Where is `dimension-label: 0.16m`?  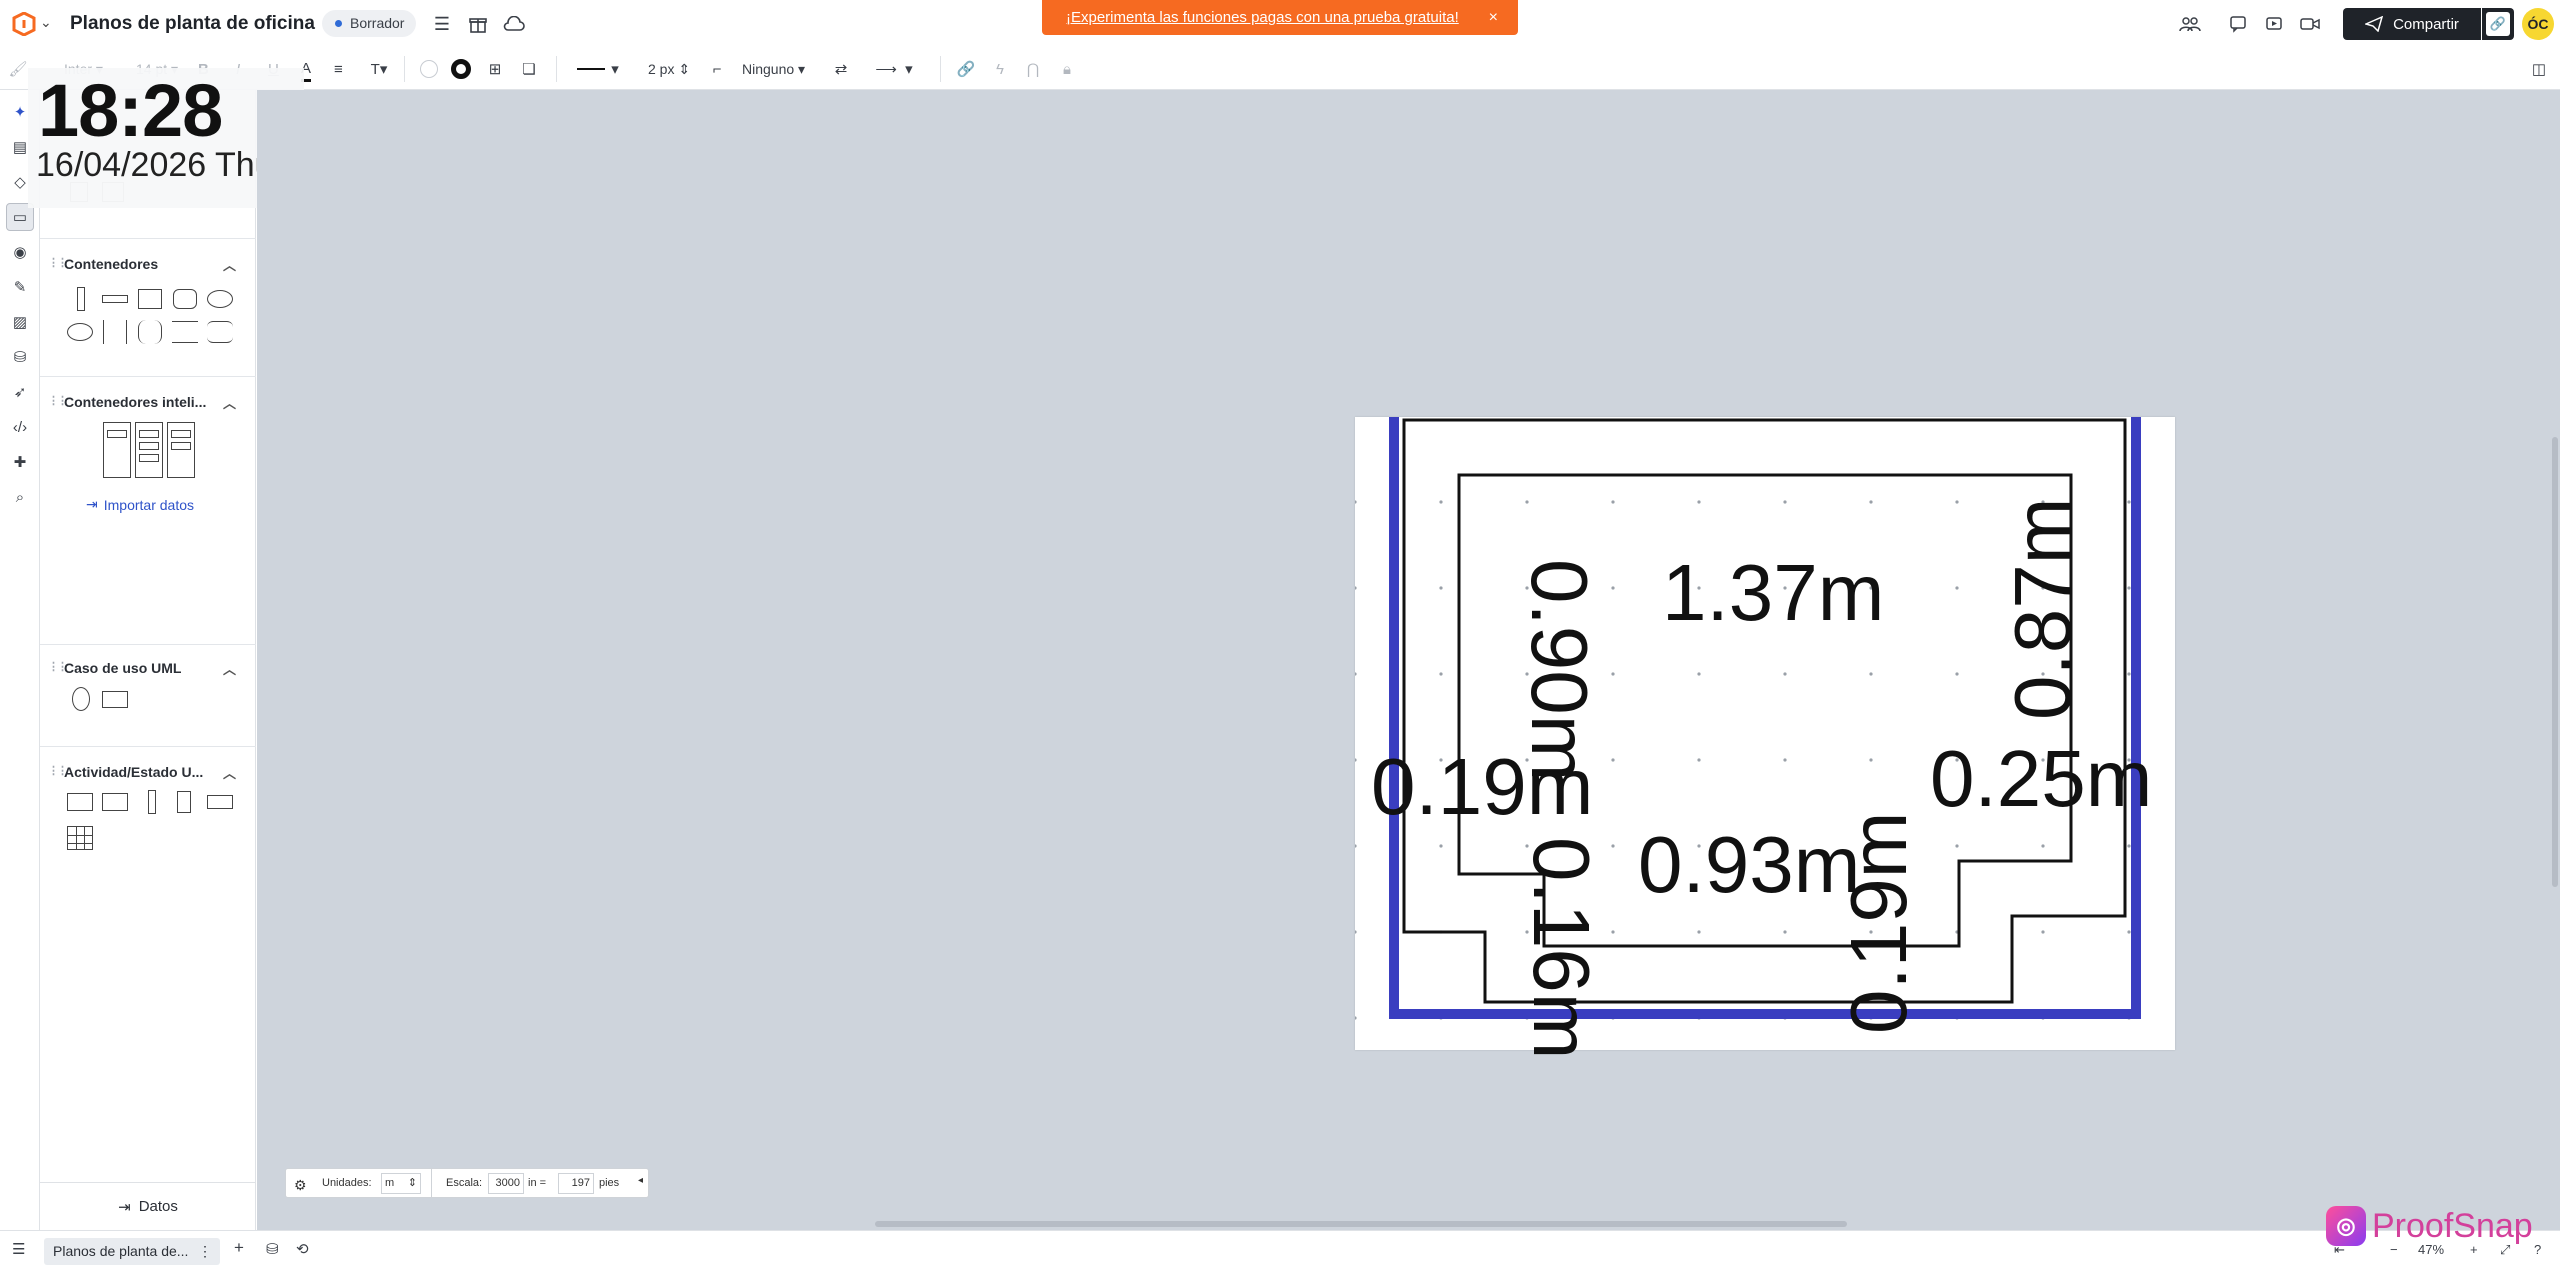 dimension-label: 0.16m is located at coordinates (1561, 948).